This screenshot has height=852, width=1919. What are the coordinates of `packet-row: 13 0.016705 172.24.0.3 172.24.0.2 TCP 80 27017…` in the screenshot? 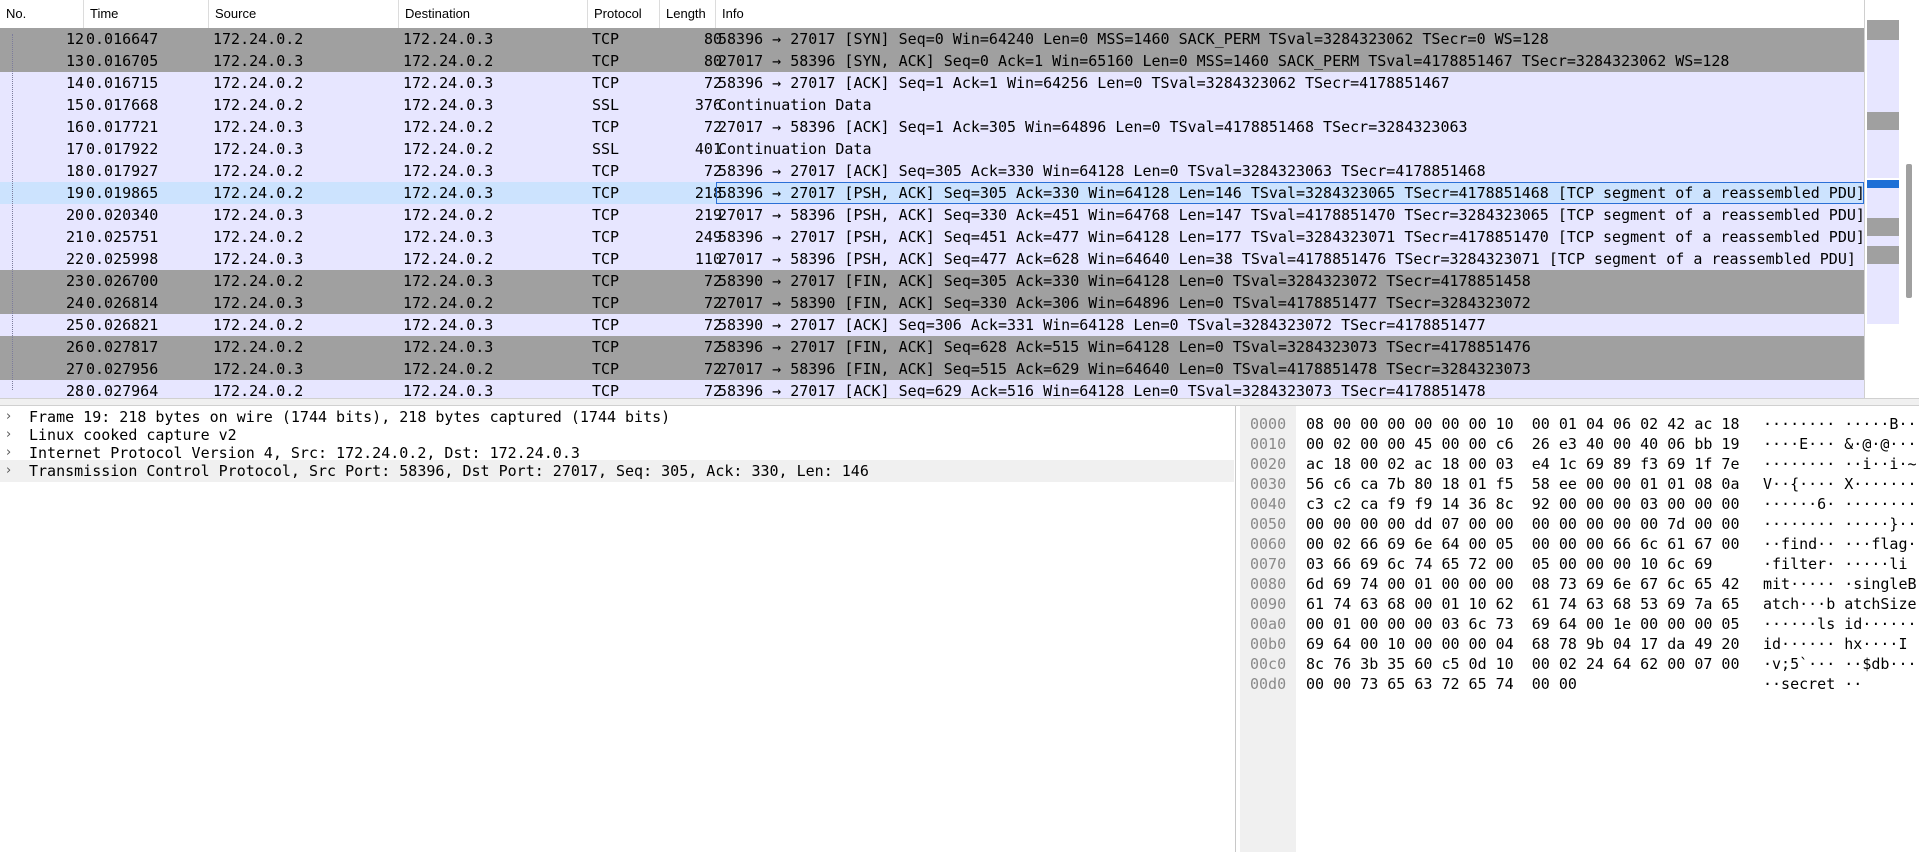 It's located at (932, 61).